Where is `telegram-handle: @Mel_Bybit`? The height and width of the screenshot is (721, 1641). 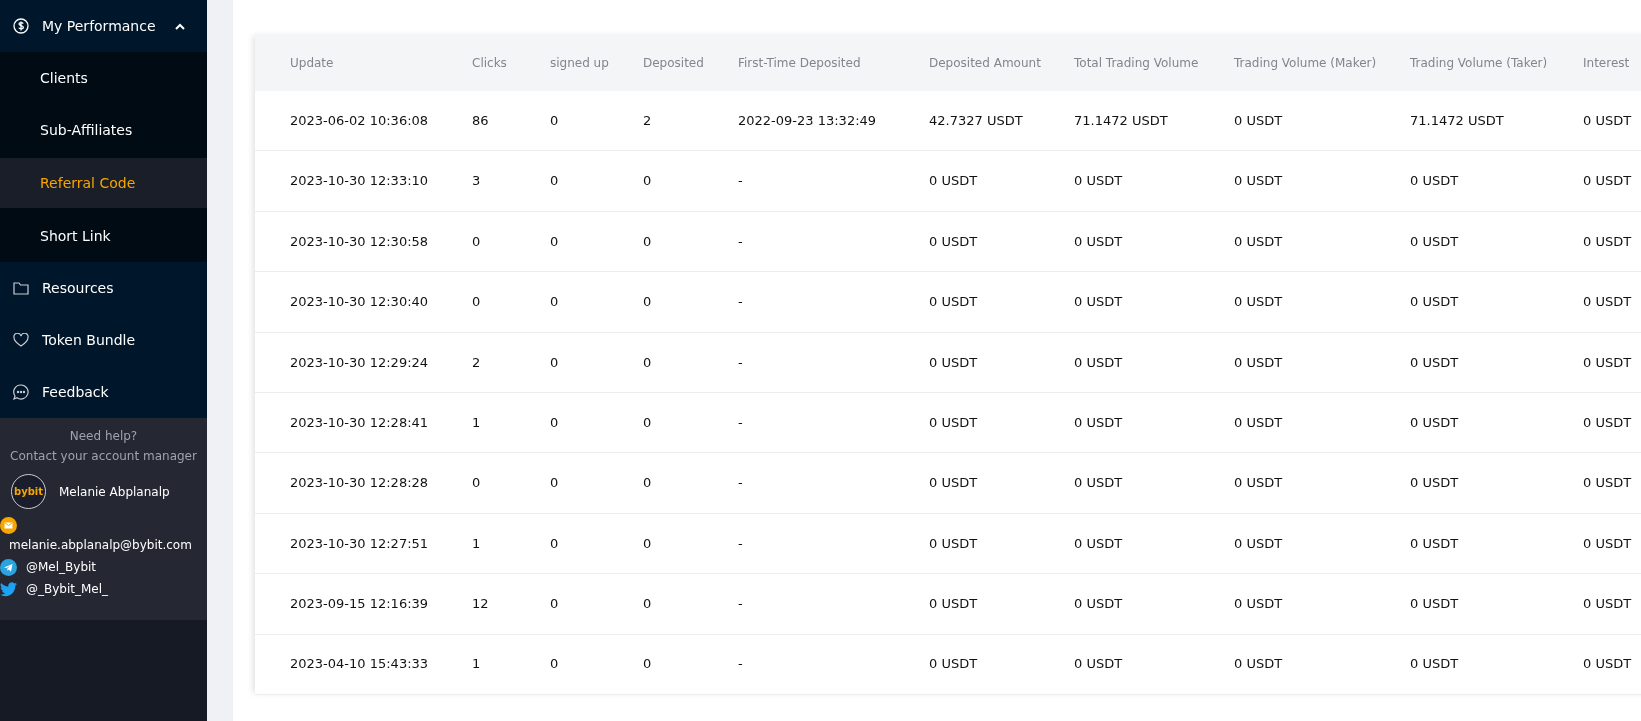
telegram-handle: @Mel_Bybit is located at coordinates (61, 567).